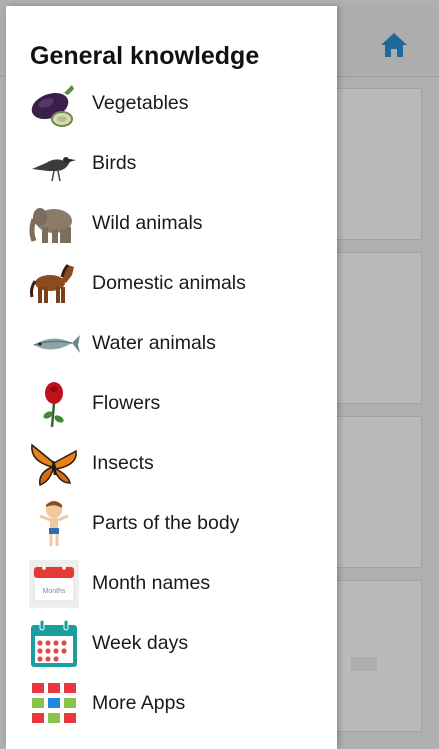 The height and width of the screenshot is (749, 439). What do you see at coordinates (54, 104) in the screenshot?
I see `eggplant-icon` at bounding box center [54, 104].